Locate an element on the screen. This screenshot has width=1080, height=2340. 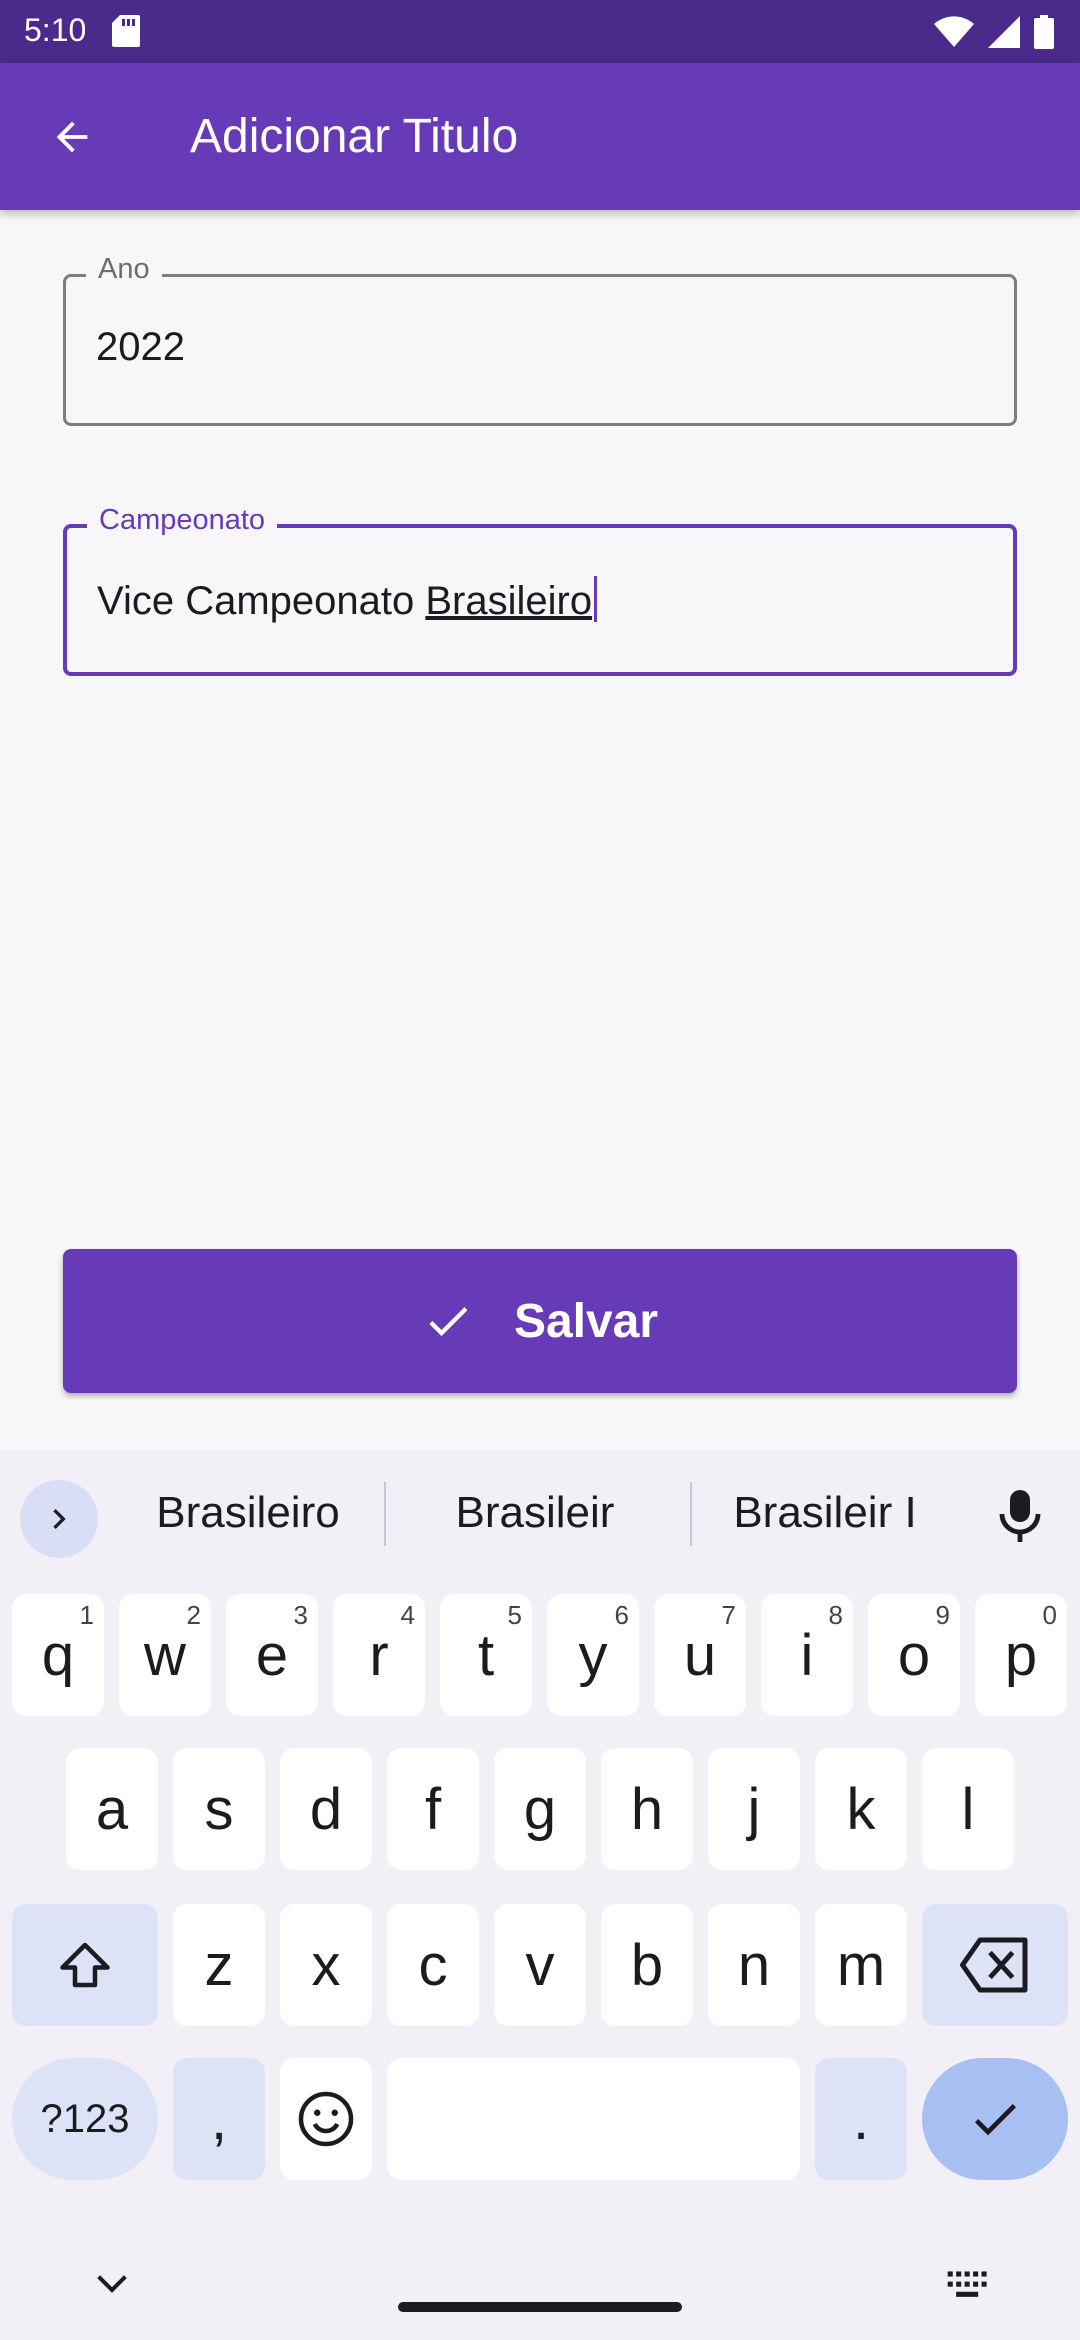
key-hint: 2 is located at coordinates (193, 1615).